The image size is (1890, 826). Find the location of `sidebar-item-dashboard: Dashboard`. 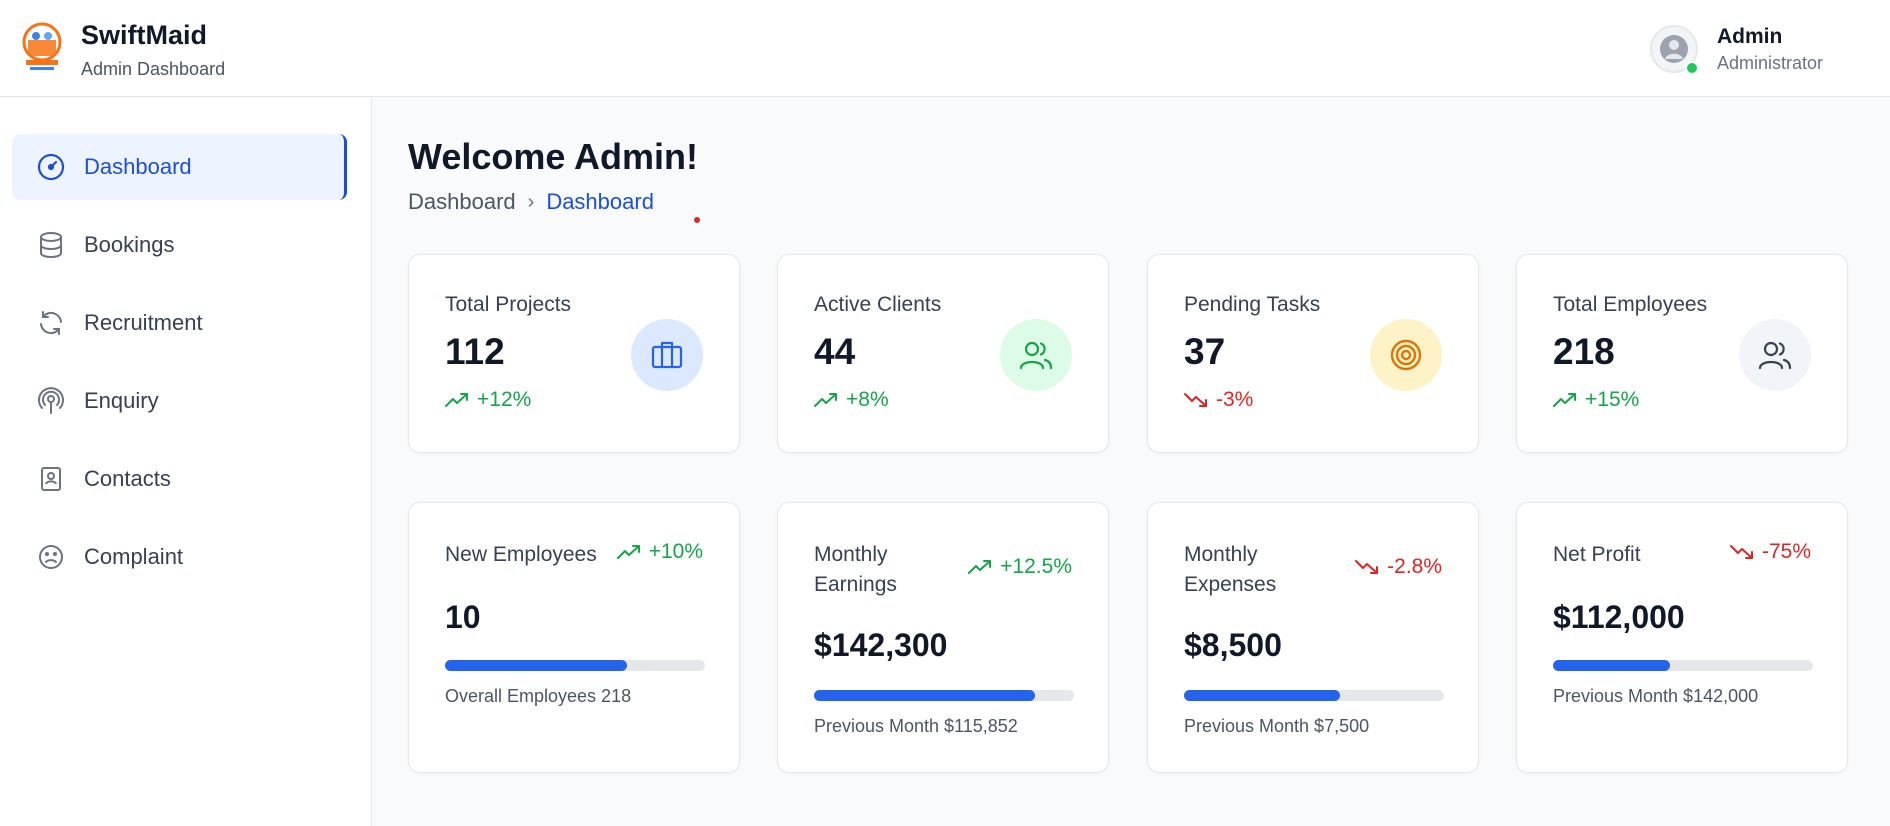

sidebar-item-dashboard: Dashboard is located at coordinates (179, 167).